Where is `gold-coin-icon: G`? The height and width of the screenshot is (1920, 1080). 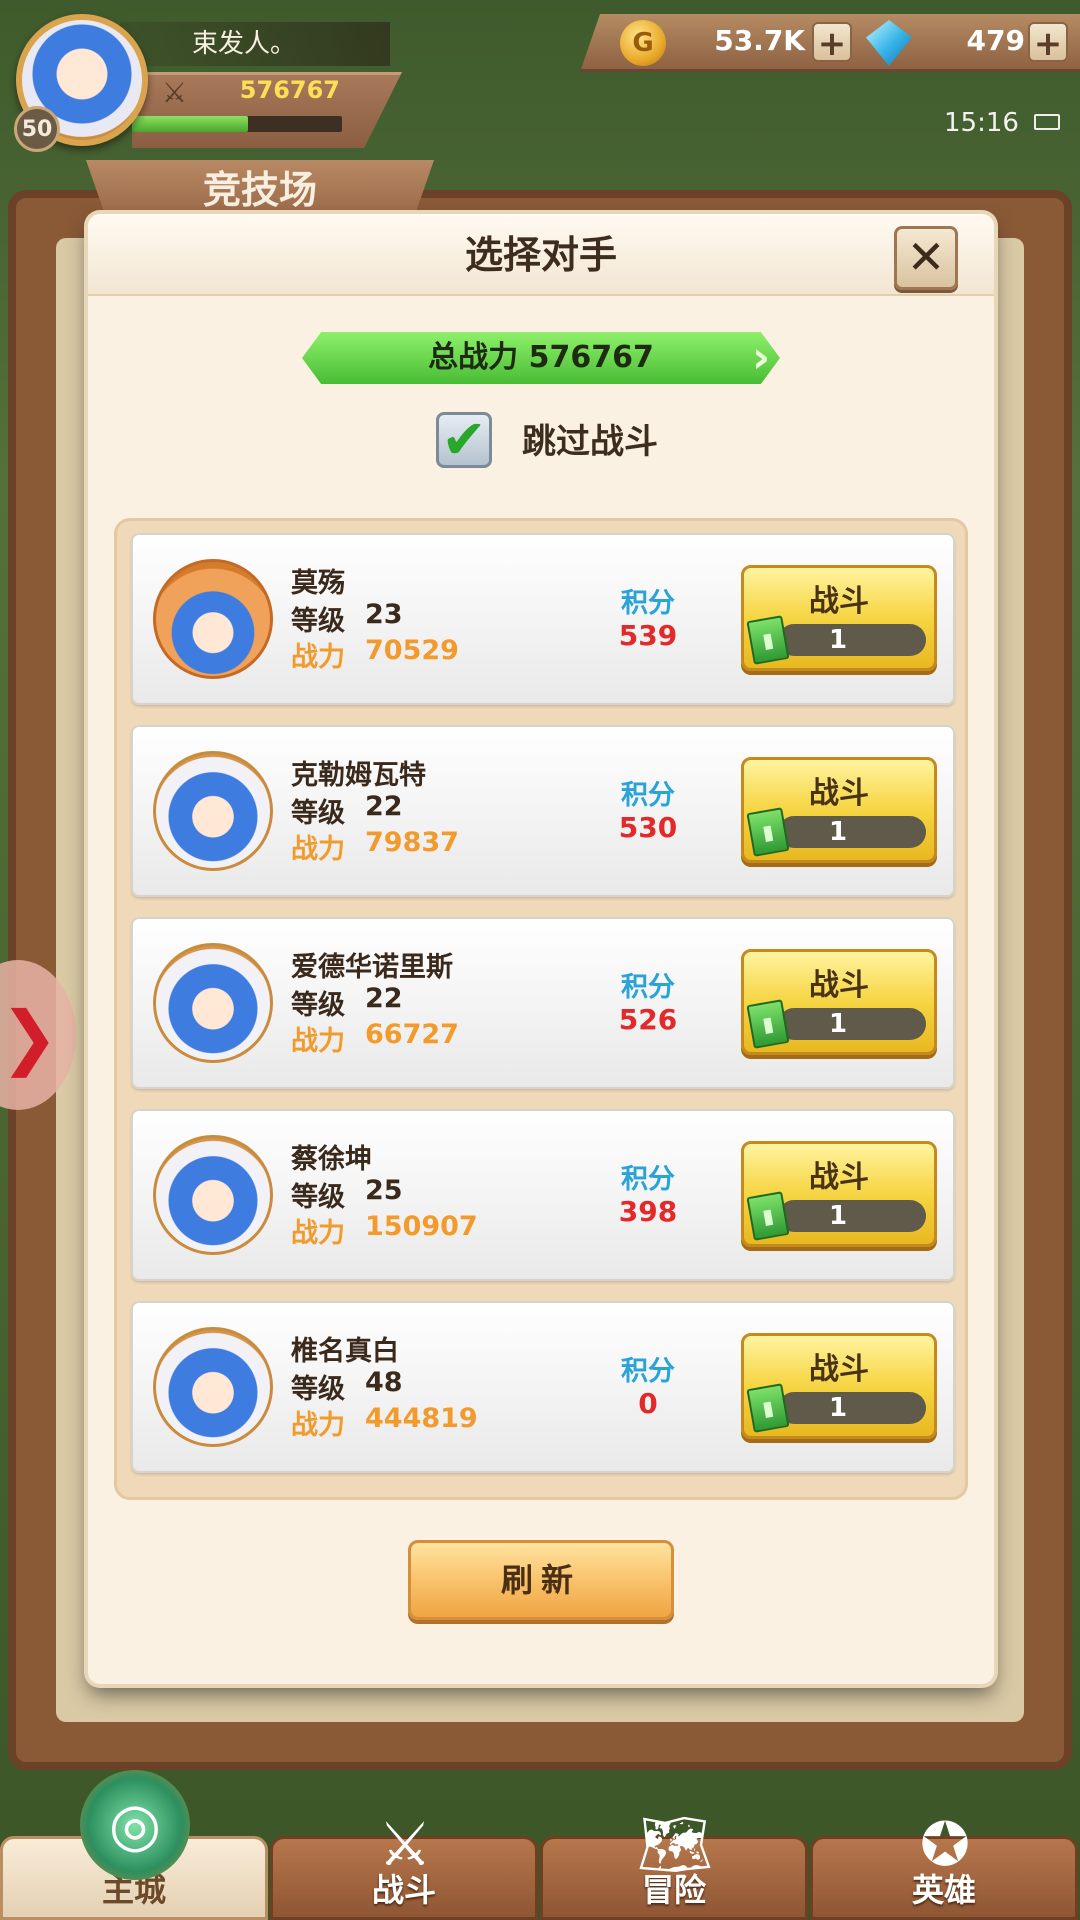
gold-coin-icon: G is located at coordinates (643, 43).